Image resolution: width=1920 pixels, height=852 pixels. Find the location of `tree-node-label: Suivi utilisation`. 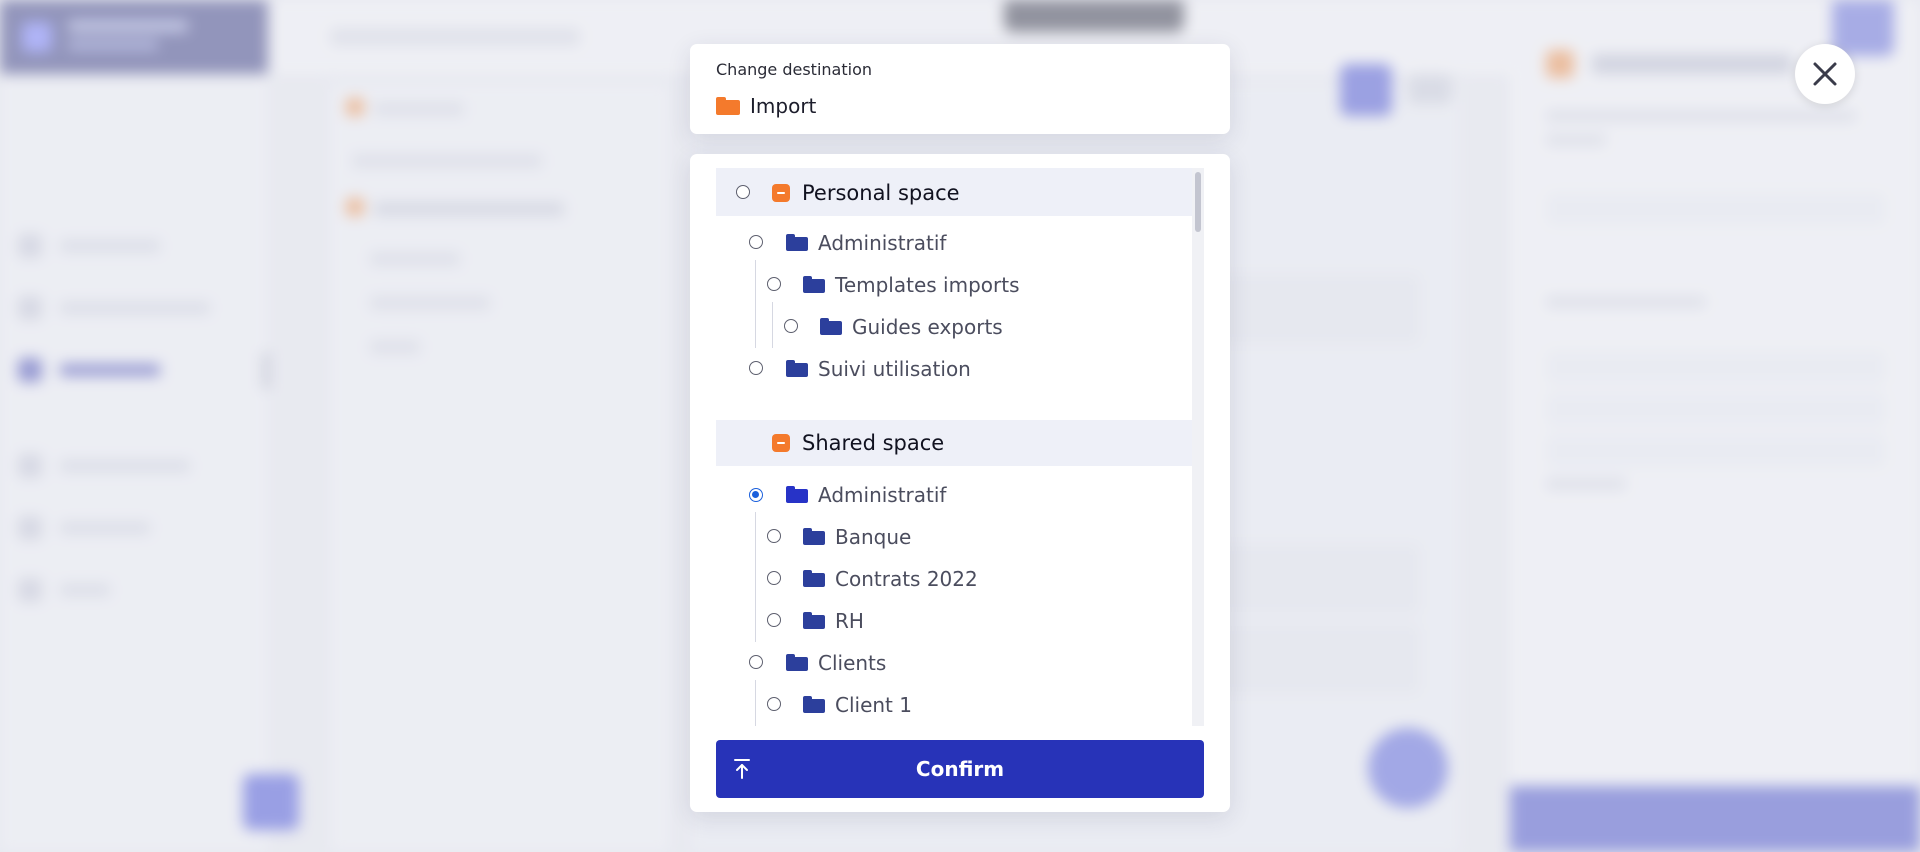

tree-node-label: Suivi utilisation is located at coordinates (894, 369).